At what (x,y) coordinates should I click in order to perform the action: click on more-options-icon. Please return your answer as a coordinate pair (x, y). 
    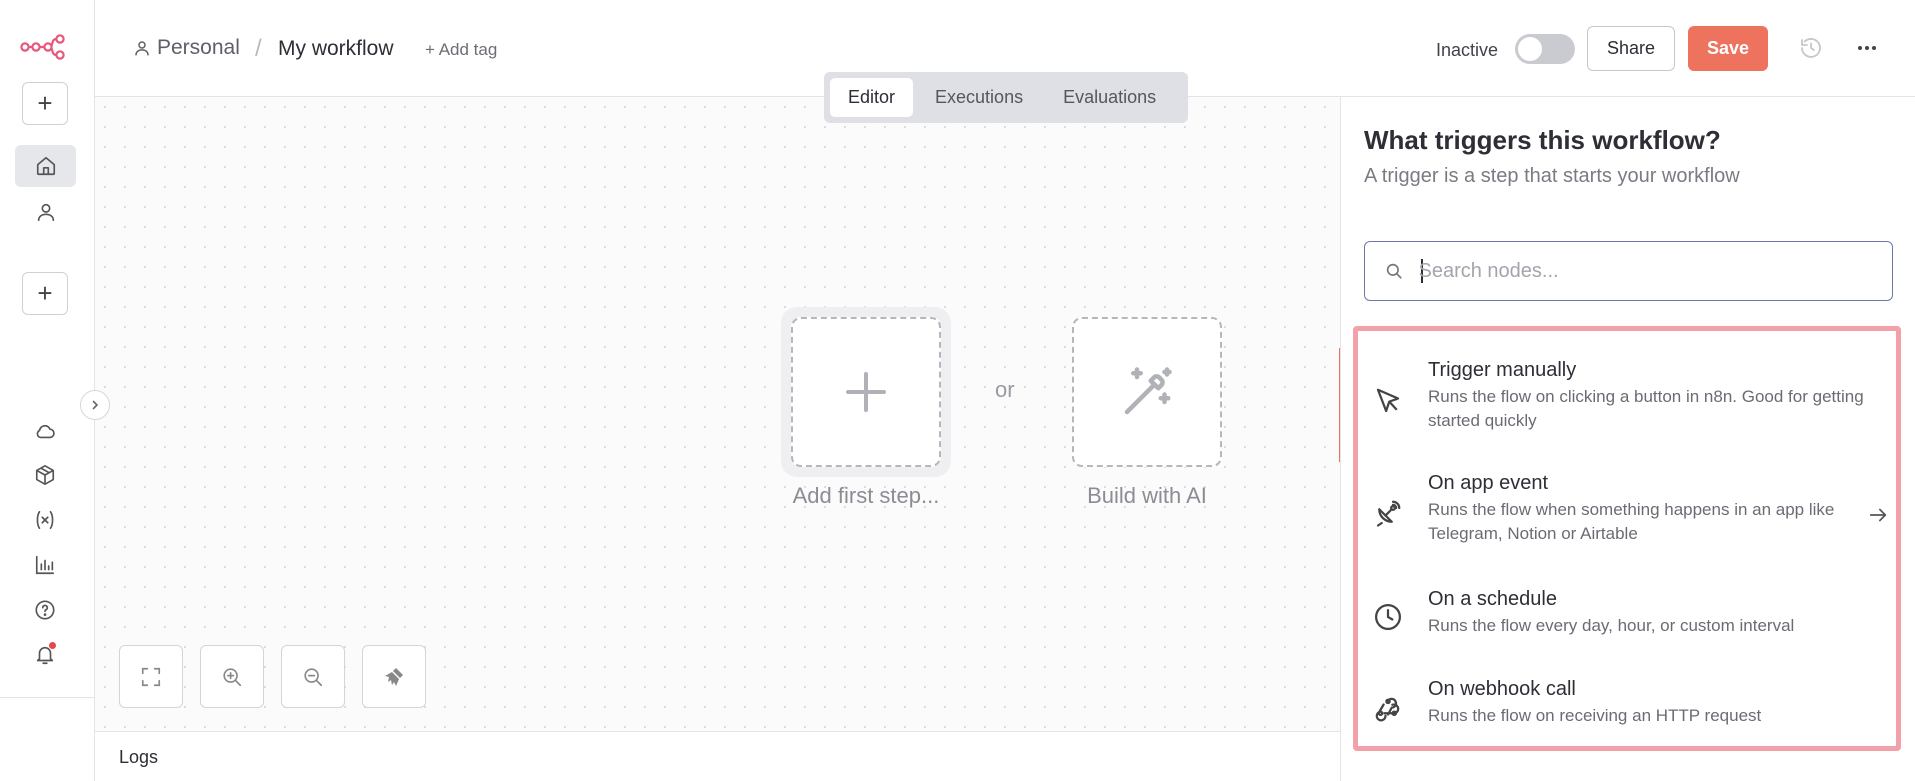
    Looking at the image, I should click on (1867, 48).